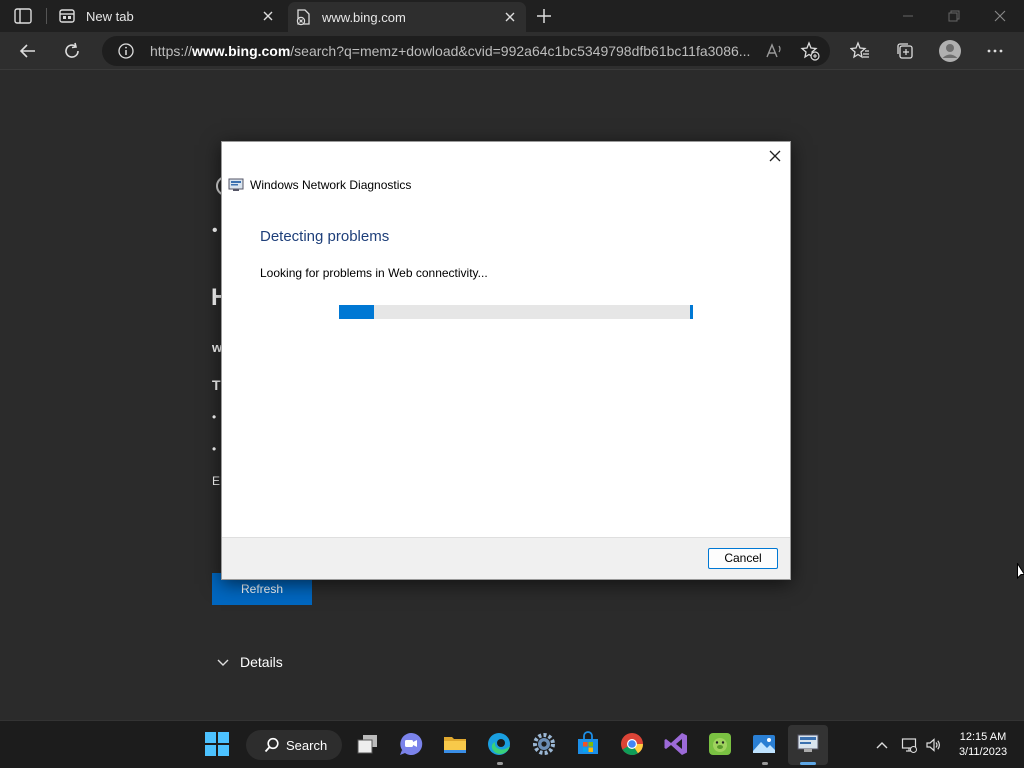 Image resolution: width=1024 pixels, height=768 pixels. What do you see at coordinates (168, 16) in the screenshot?
I see `tab-new-tab: New tab` at bounding box center [168, 16].